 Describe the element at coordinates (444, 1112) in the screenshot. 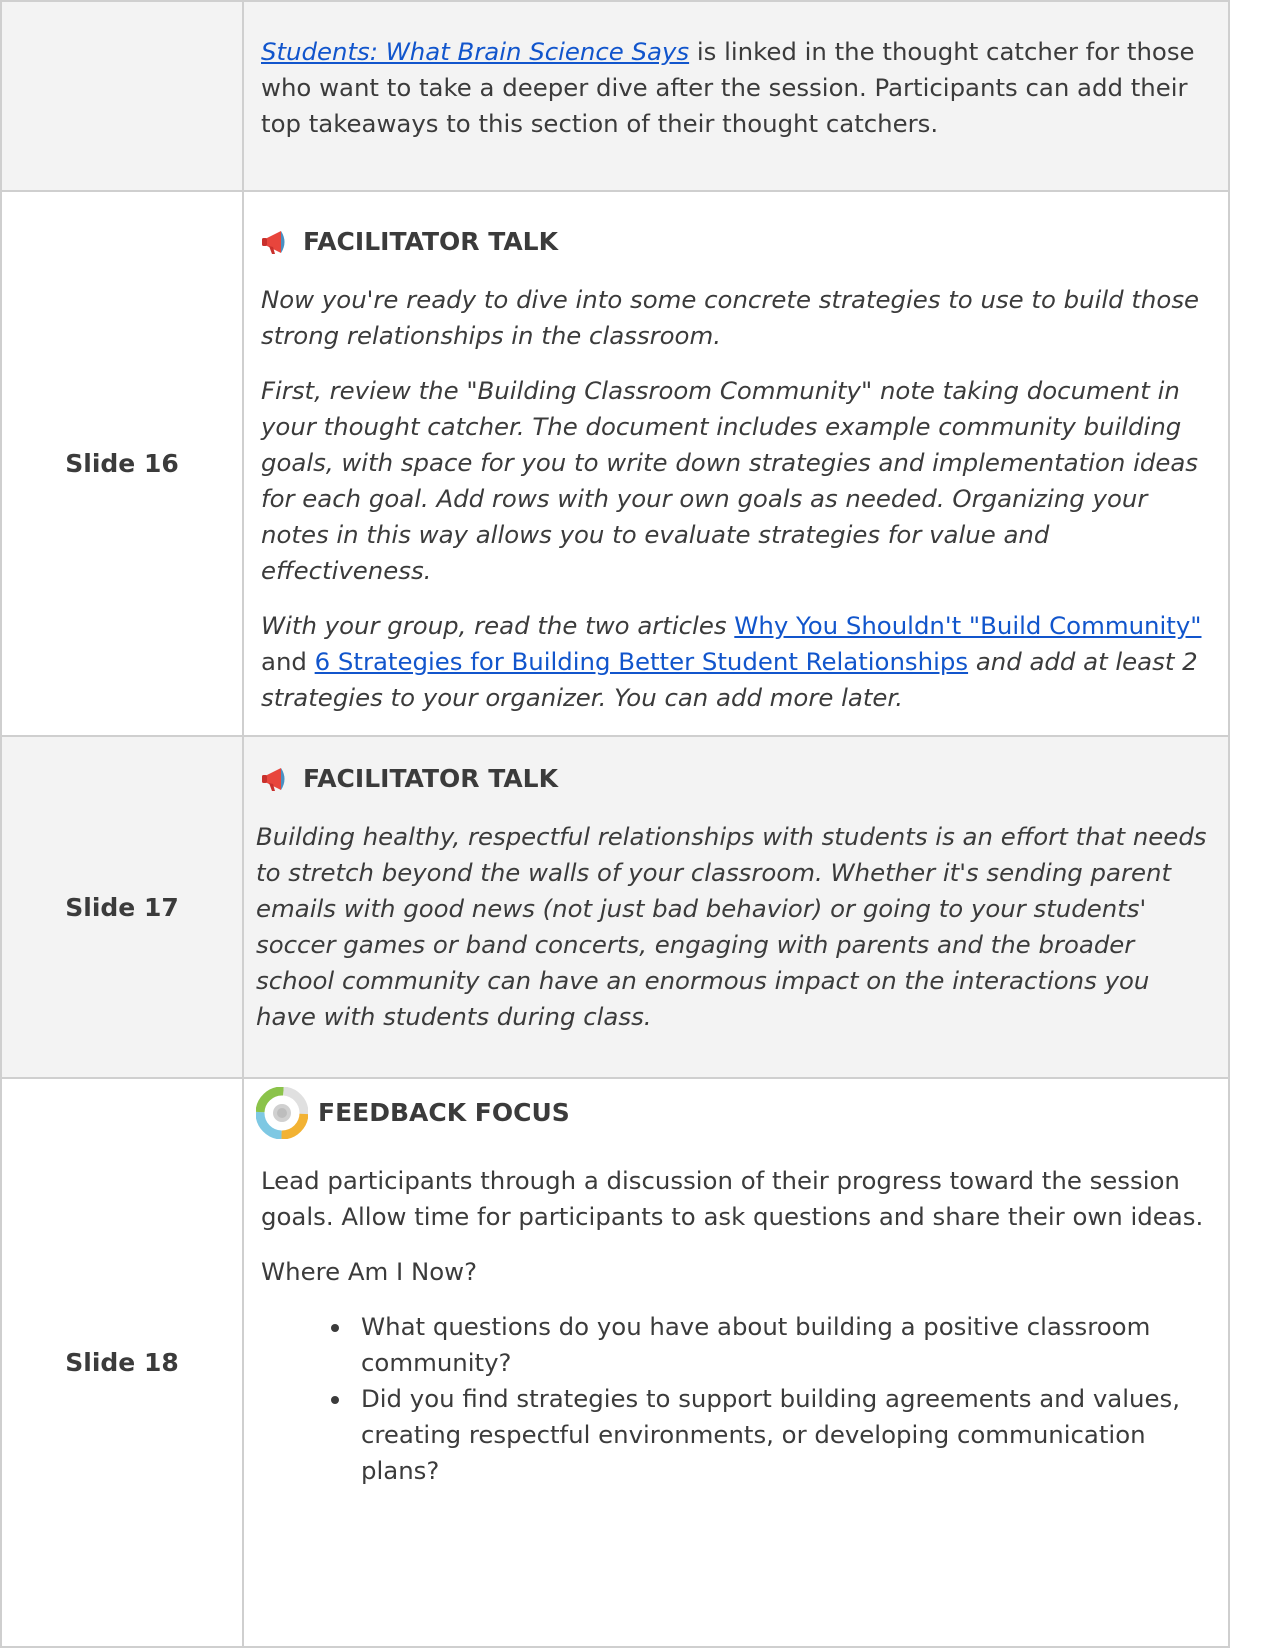

I see `section-heading-text: FEEDBACK FOCUS` at that location.